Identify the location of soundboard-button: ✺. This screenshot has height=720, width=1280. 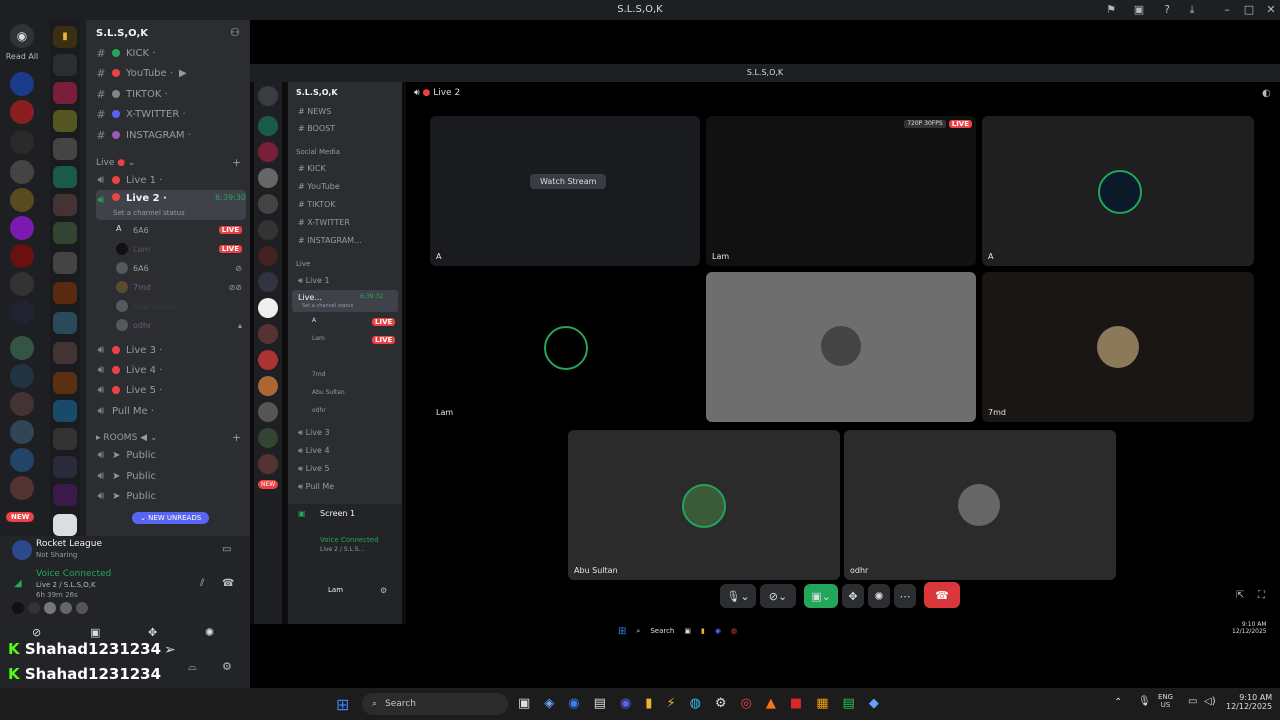
(879, 596).